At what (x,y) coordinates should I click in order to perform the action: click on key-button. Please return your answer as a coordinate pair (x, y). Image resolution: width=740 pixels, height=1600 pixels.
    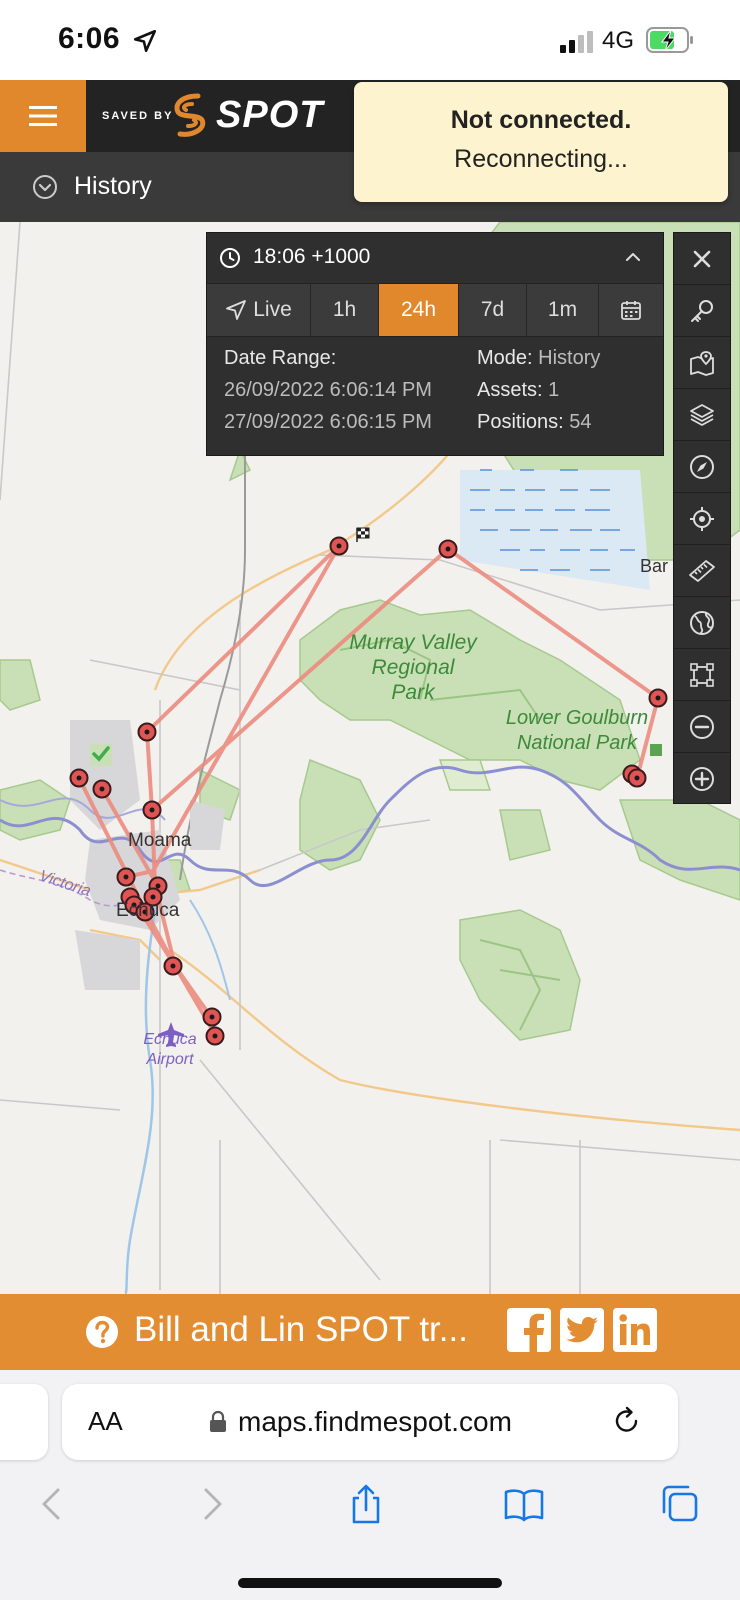
    Looking at the image, I should click on (702, 311).